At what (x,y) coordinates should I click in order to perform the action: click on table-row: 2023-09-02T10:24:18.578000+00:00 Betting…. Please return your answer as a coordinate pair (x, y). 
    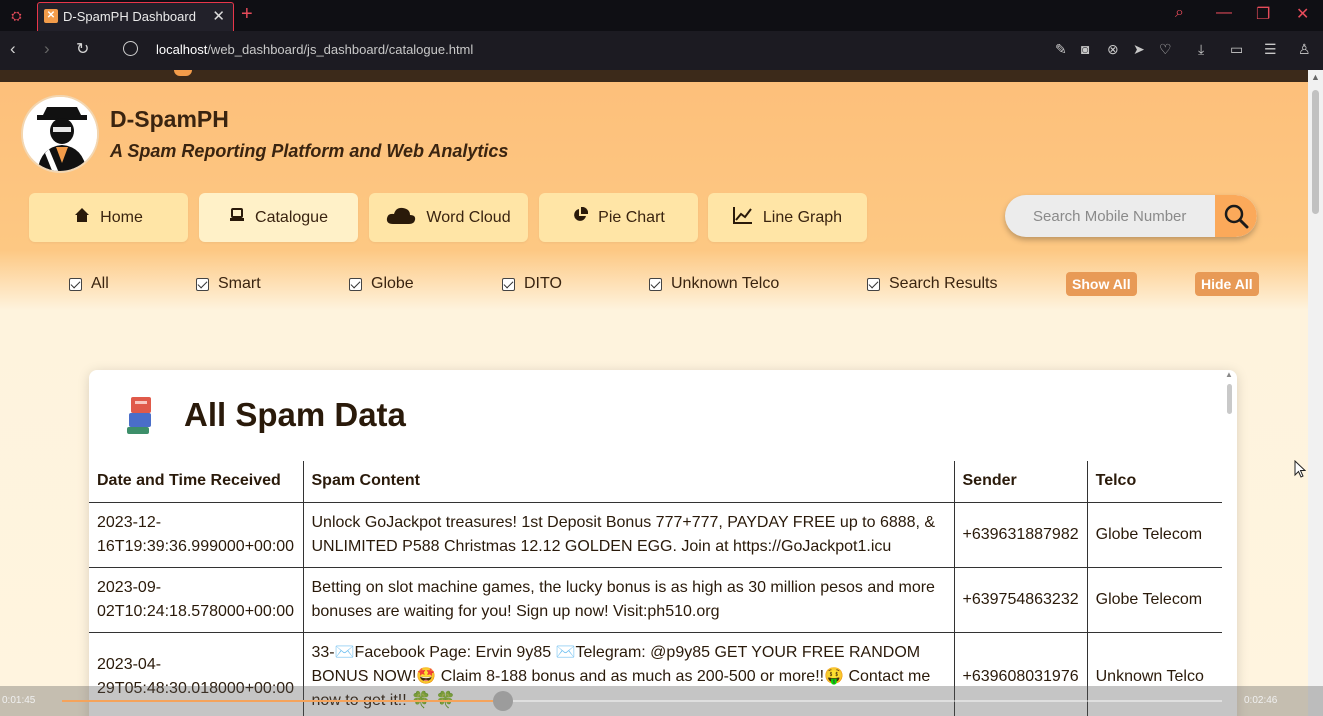
    Looking at the image, I should click on (656, 600).